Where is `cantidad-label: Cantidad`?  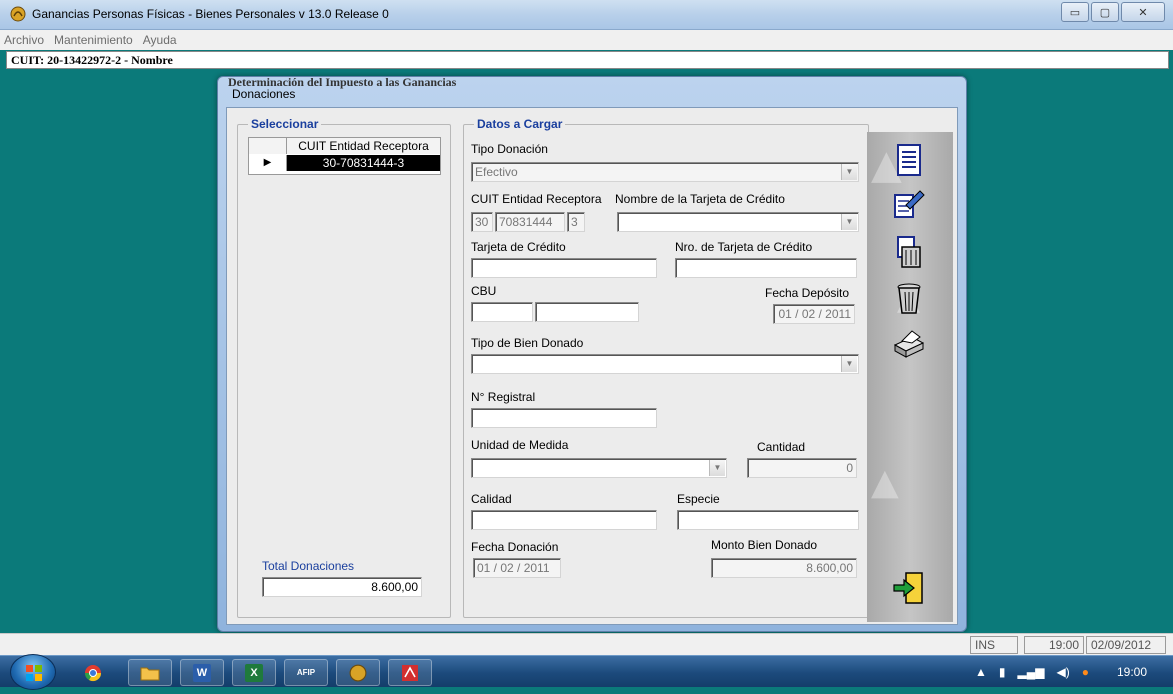
cantidad-label: Cantidad is located at coordinates (781, 447).